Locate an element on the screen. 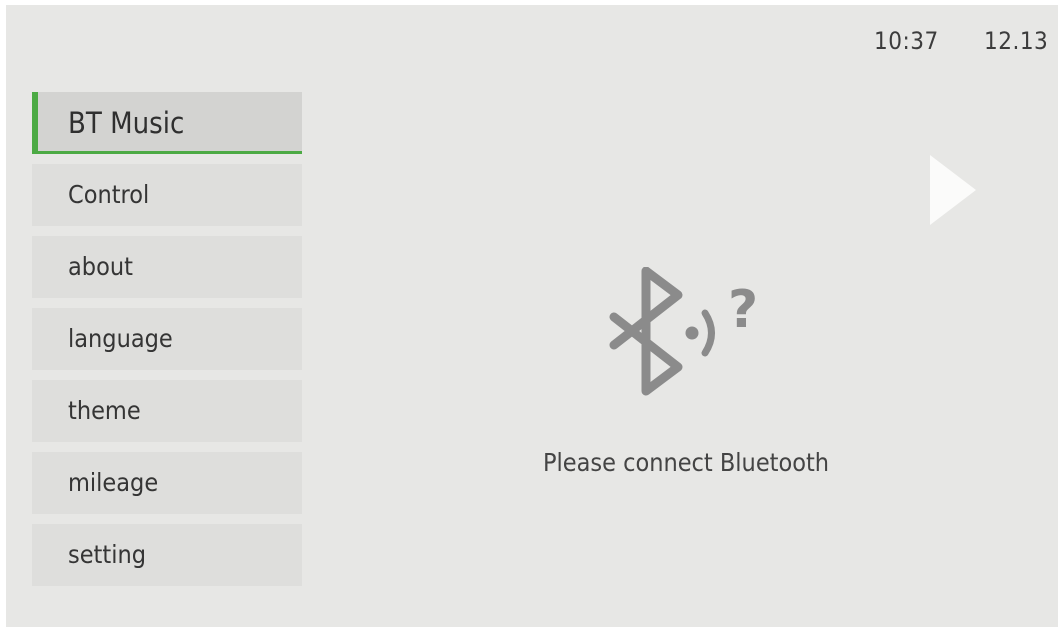  play-arrow-icon is located at coordinates (953, 190).